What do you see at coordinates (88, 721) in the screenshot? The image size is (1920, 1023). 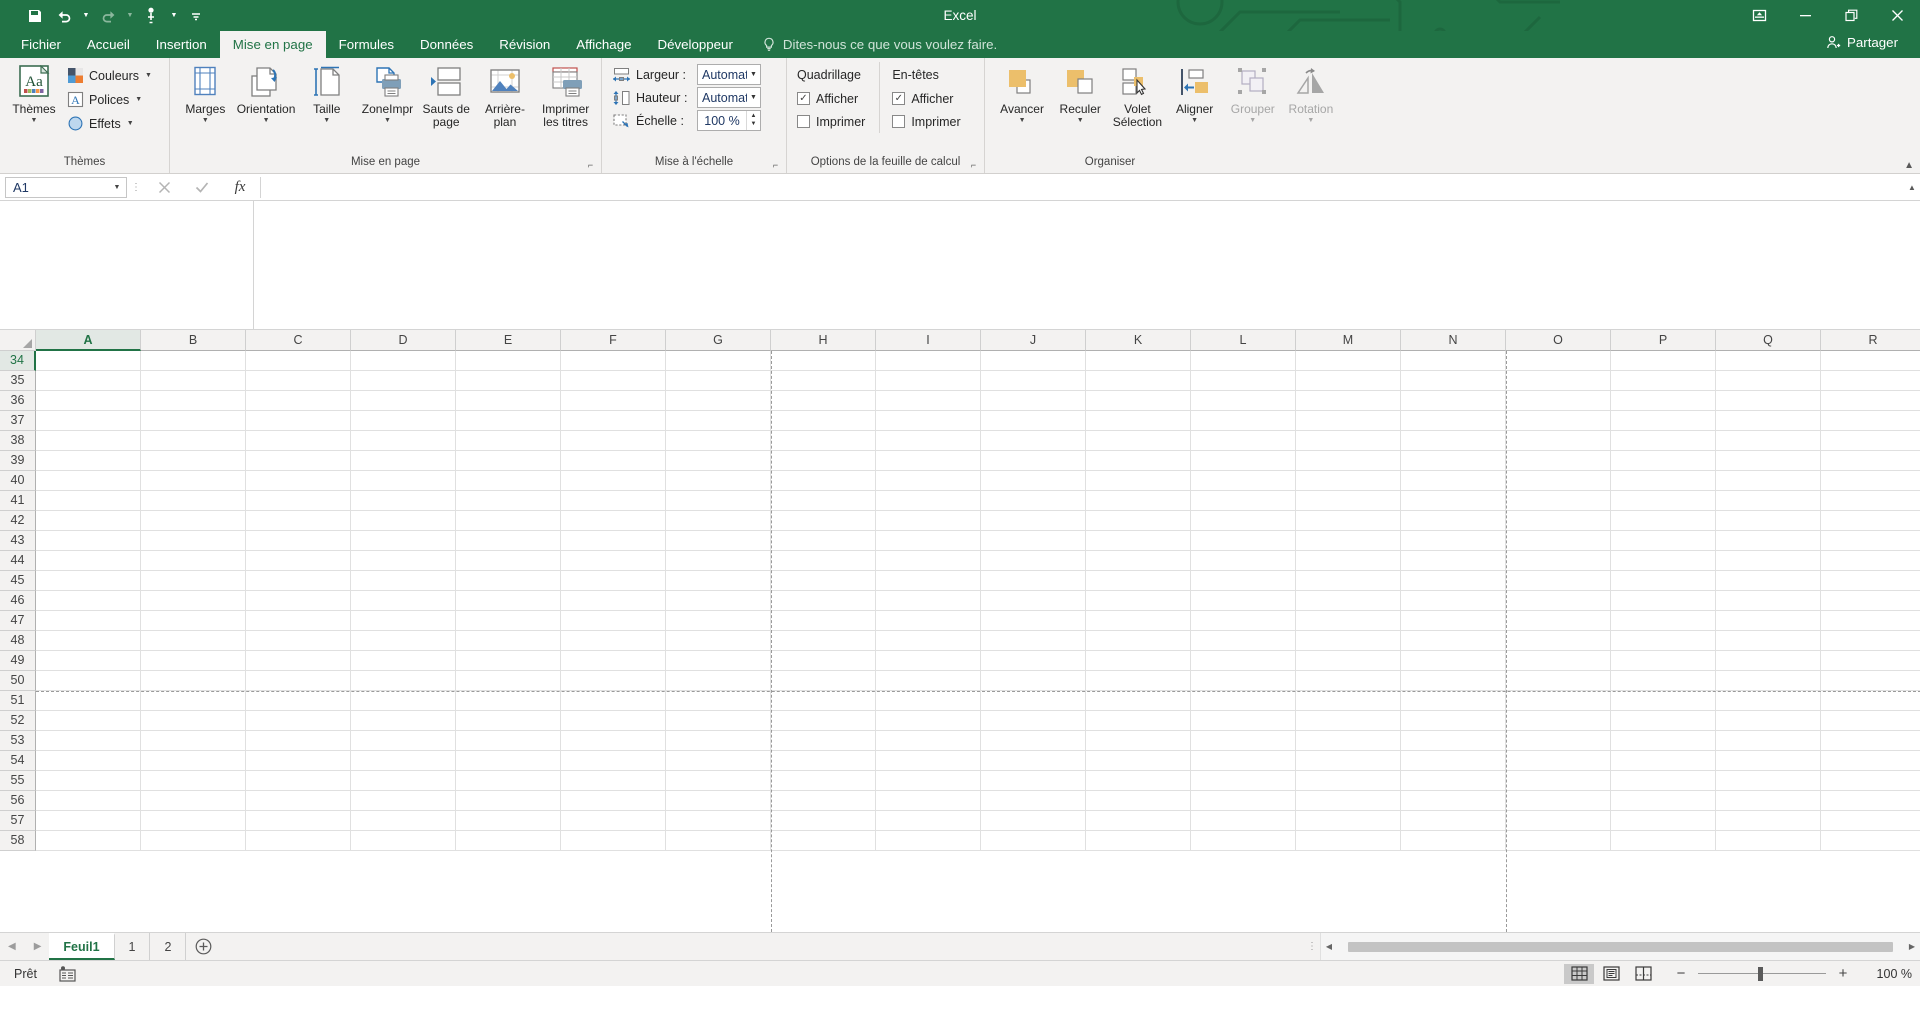 I see `cell-A52` at bounding box center [88, 721].